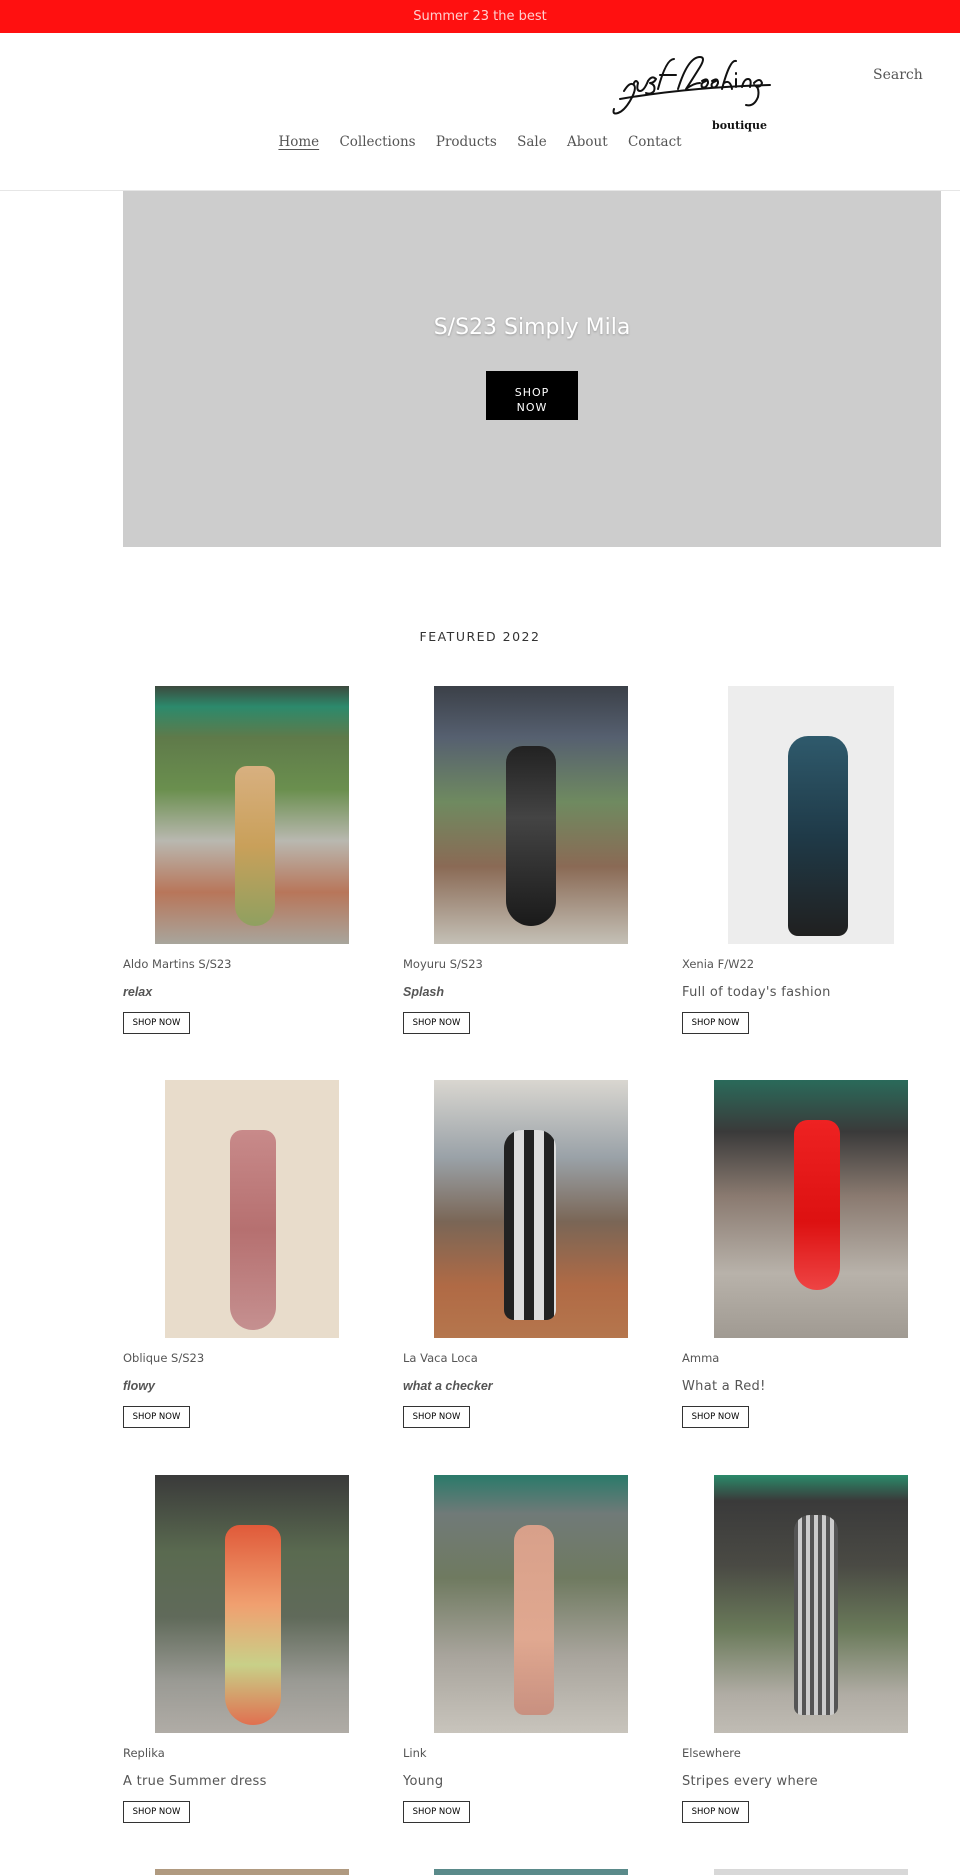 The width and height of the screenshot is (960, 1875). What do you see at coordinates (138, 992) in the screenshot?
I see `product-tagline: relax` at bounding box center [138, 992].